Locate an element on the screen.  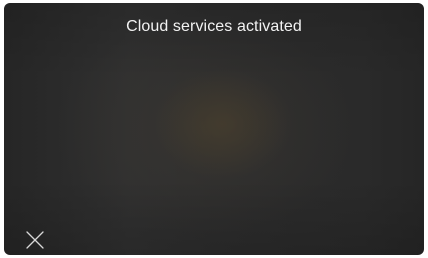
close-button is located at coordinates (35, 240).